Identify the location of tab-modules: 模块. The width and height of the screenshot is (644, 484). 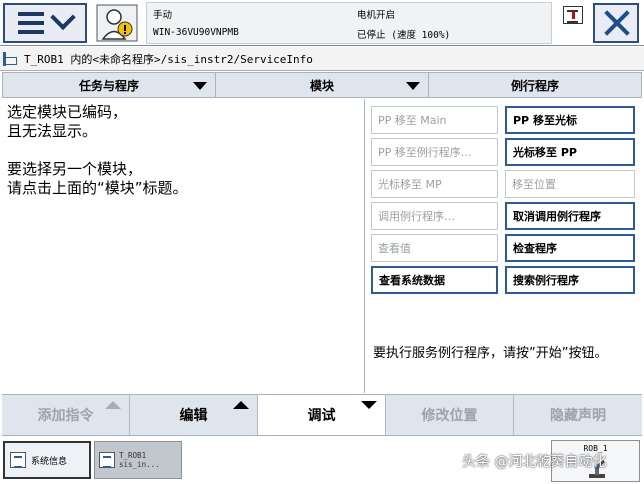
(322, 85).